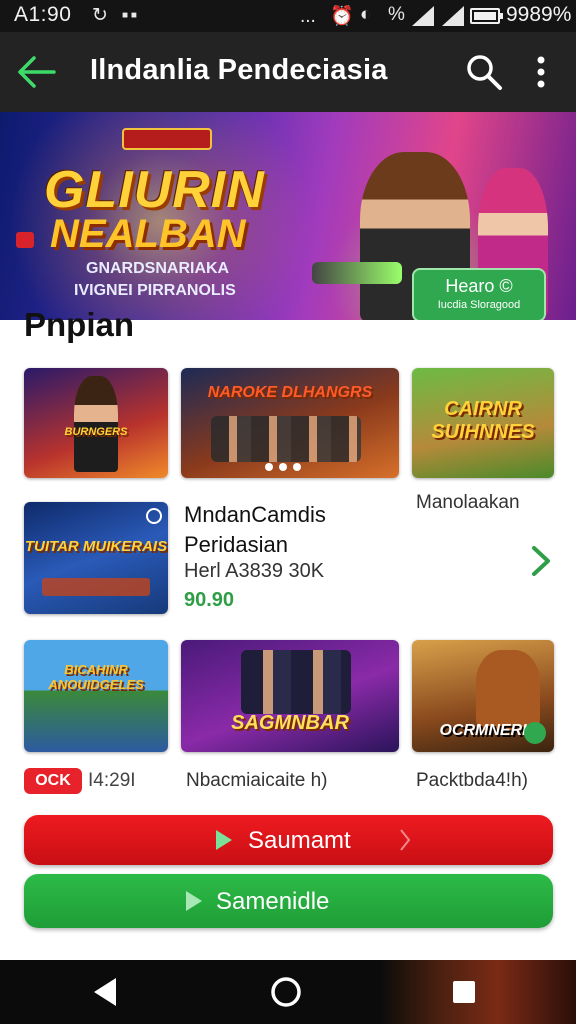 The height and width of the screenshot is (1024, 576). What do you see at coordinates (129, 15) in the screenshot?
I see `notification-dots-icon: ■ ■` at bounding box center [129, 15].